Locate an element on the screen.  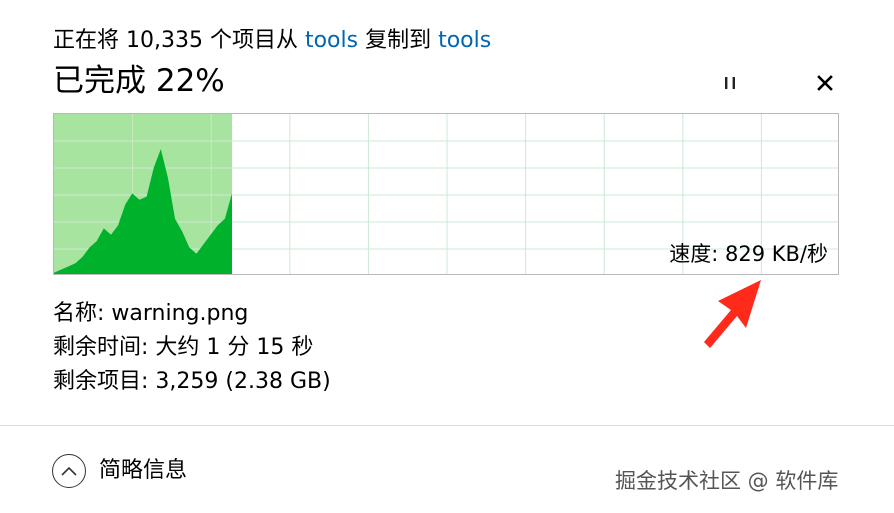
speed-readout: 速度: 829 KB/秒 is located at coordinates (748, 254).